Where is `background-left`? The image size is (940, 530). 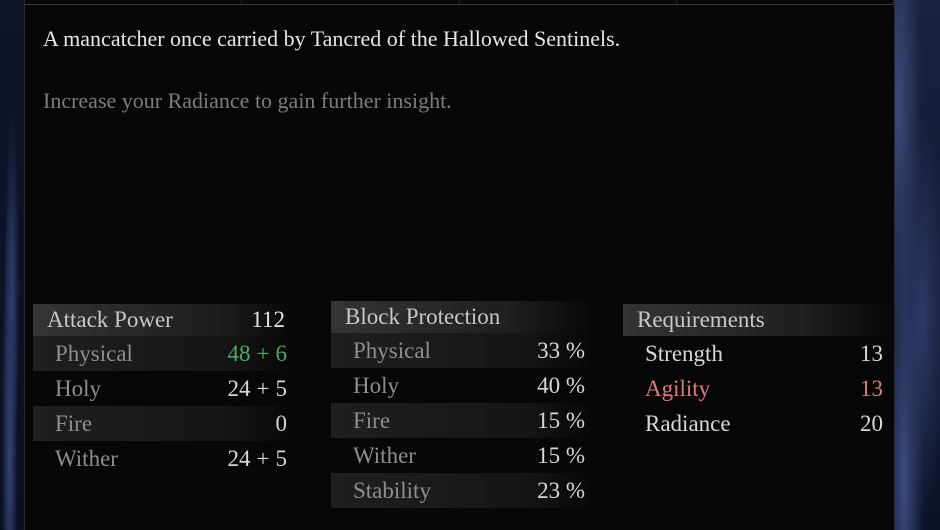 background-left is located at coordinates (12, 265).